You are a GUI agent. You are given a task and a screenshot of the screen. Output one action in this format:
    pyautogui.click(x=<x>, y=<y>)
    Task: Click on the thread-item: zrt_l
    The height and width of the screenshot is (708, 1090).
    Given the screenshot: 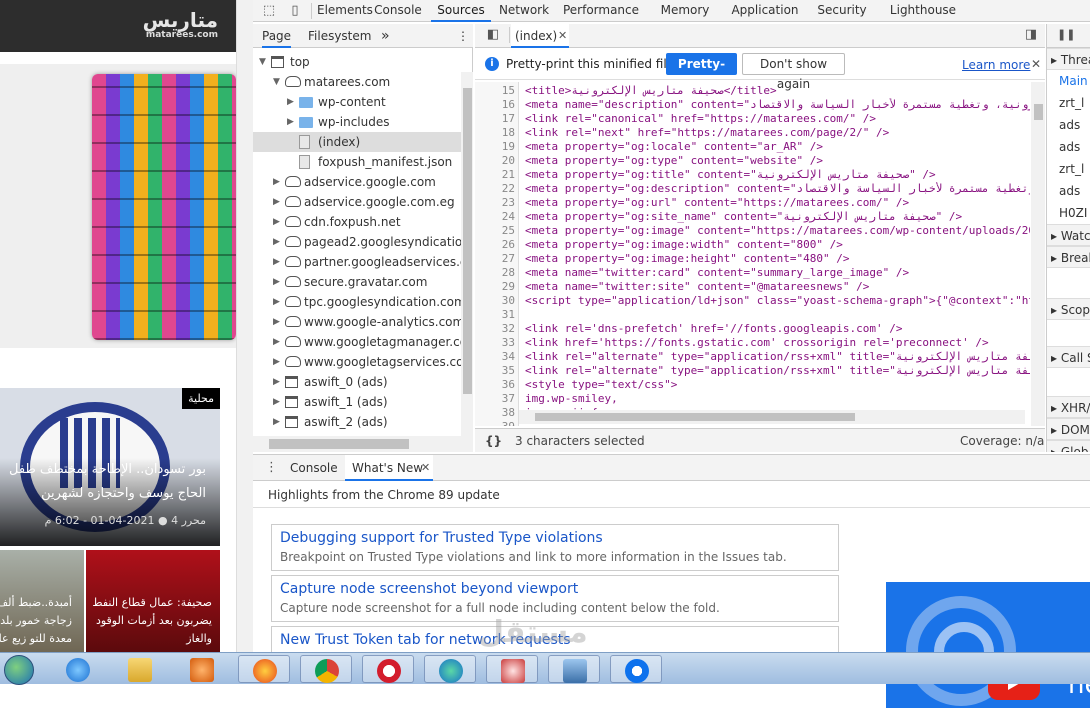 What is the action you would take?
    pyautogui.click(x=1068, y=169)
    